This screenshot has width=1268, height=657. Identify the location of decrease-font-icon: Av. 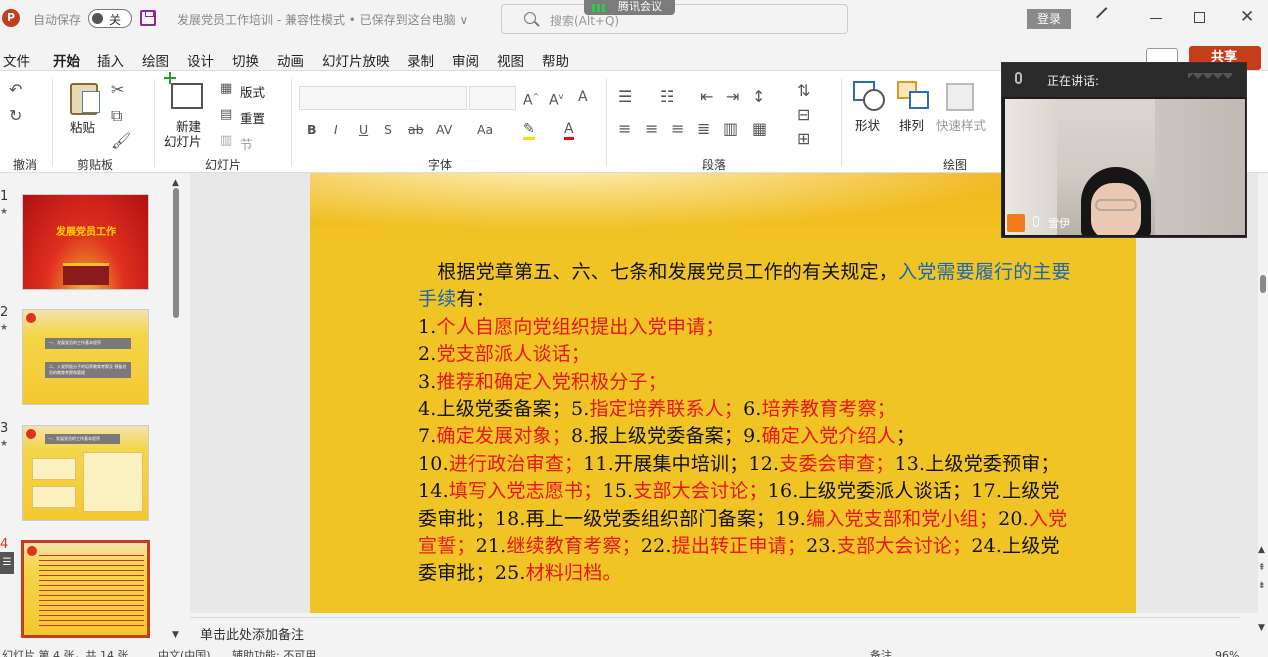
(556, 99).